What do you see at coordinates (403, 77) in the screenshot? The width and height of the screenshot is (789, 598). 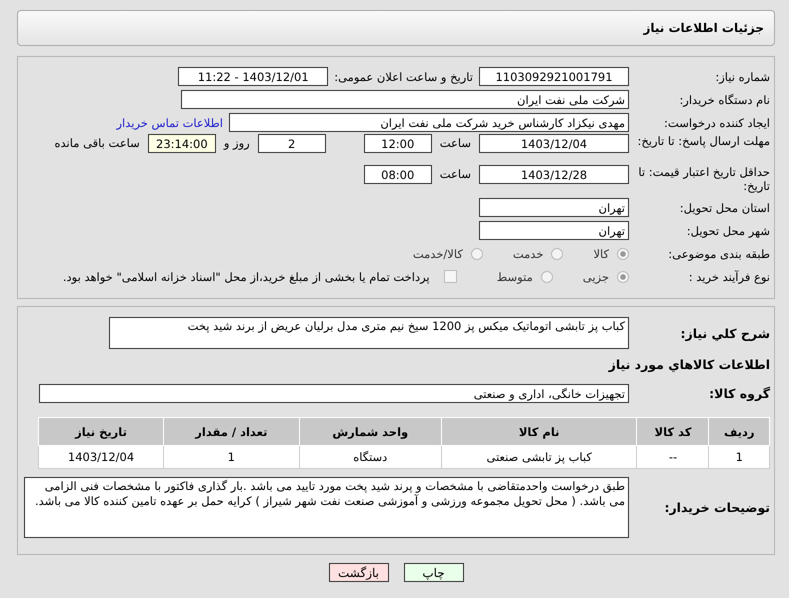 I see `field-label: تاریخ و ساعت اعلان عمومی:` at bounding box center [403, 77].